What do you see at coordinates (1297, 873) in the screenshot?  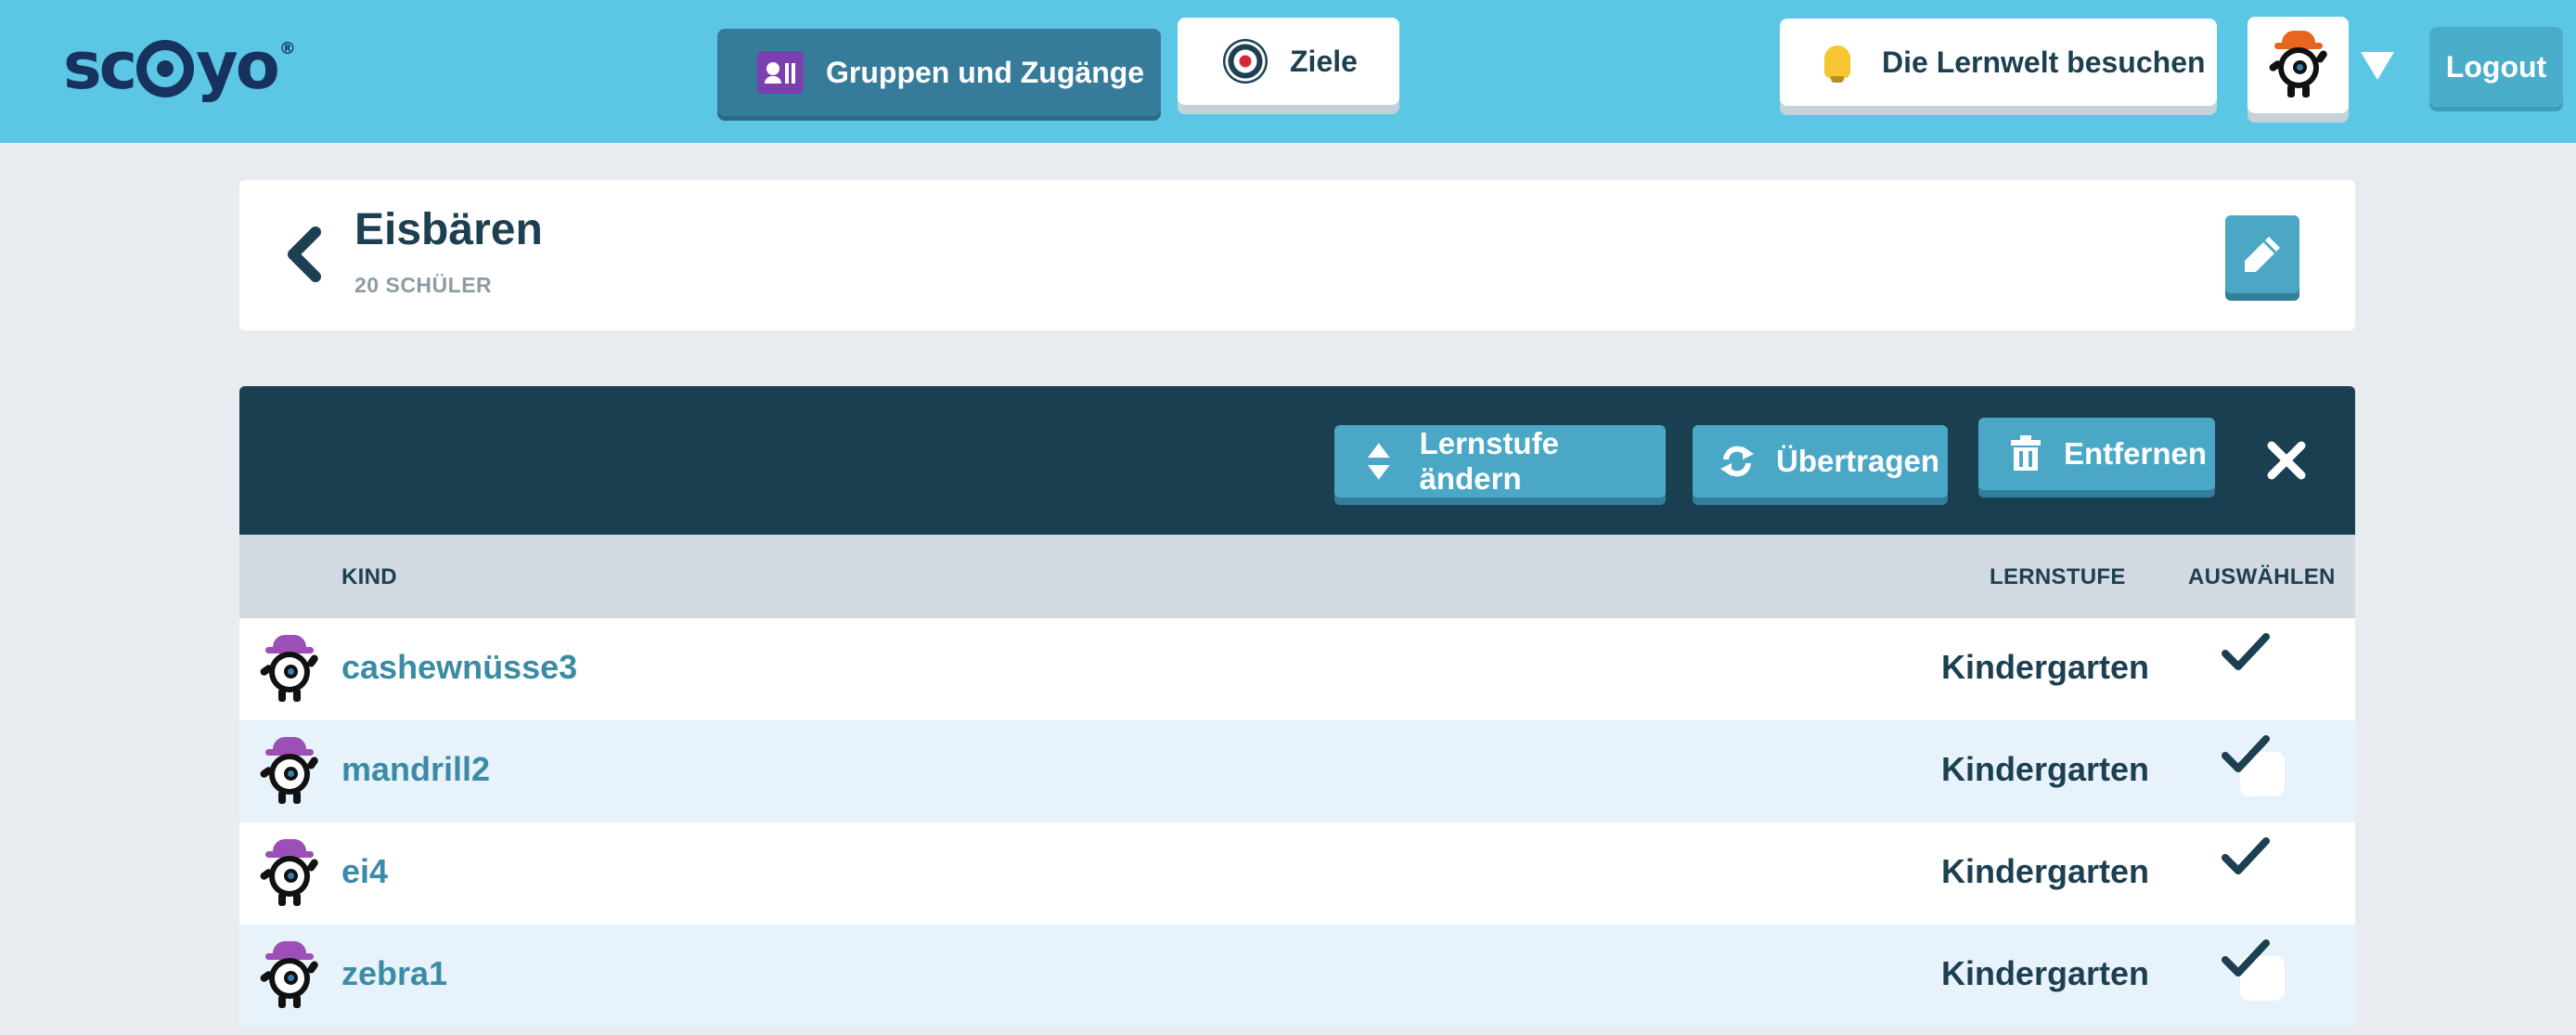 I see `table-row: ei4 Kindergarten` at bounding box center [1297, 873].